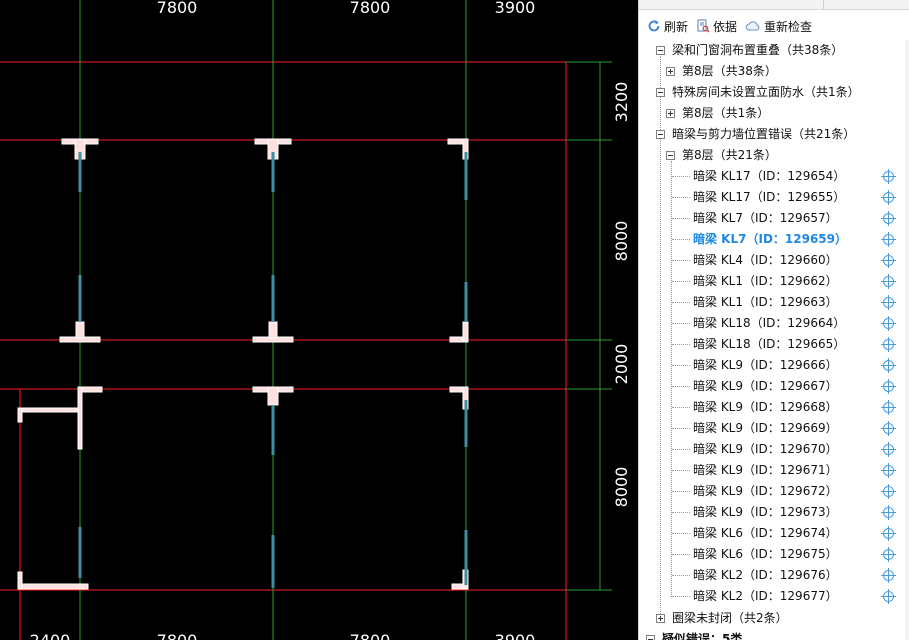  Describe the element at coordinates (774, 239) in the screenshot. I see `beam-issue-item: 暗梁 KL7（ID：129659）` at that location.